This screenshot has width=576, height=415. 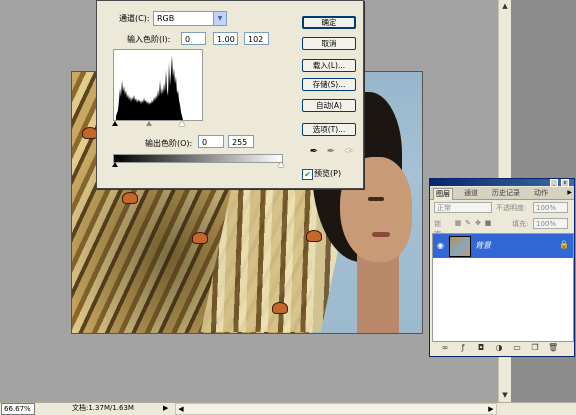 I want to click on lips-mark, so click(x=381, y=234).